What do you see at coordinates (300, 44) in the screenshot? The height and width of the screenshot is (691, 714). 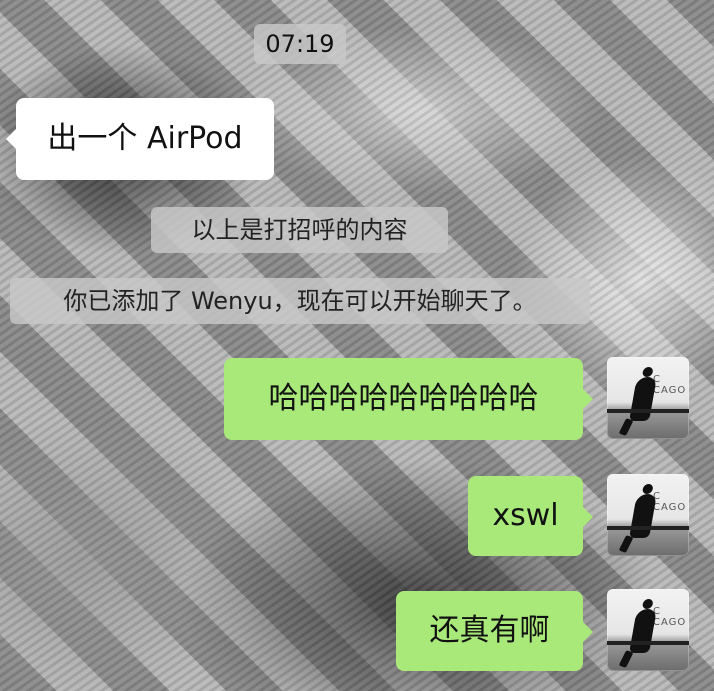 I see `timestamp: 07:19` at bounding box center [300, 44].